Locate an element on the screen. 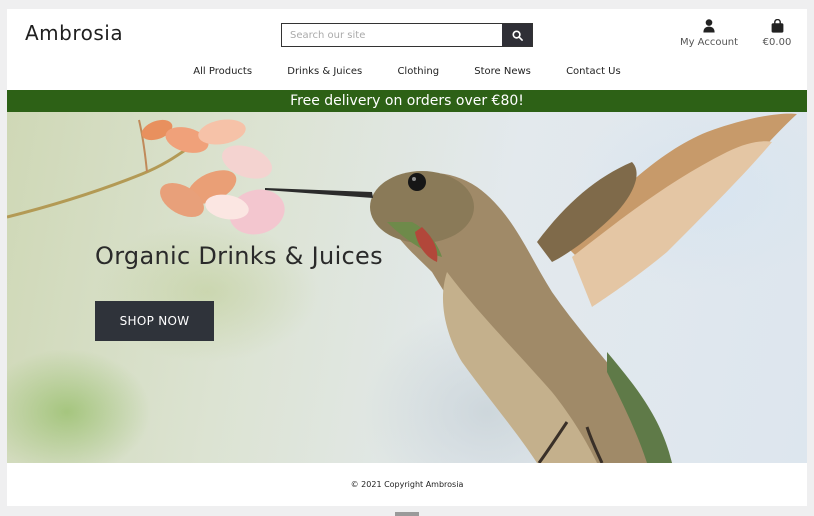  cart-total: €0.00 is located at coordinates (777, 42).